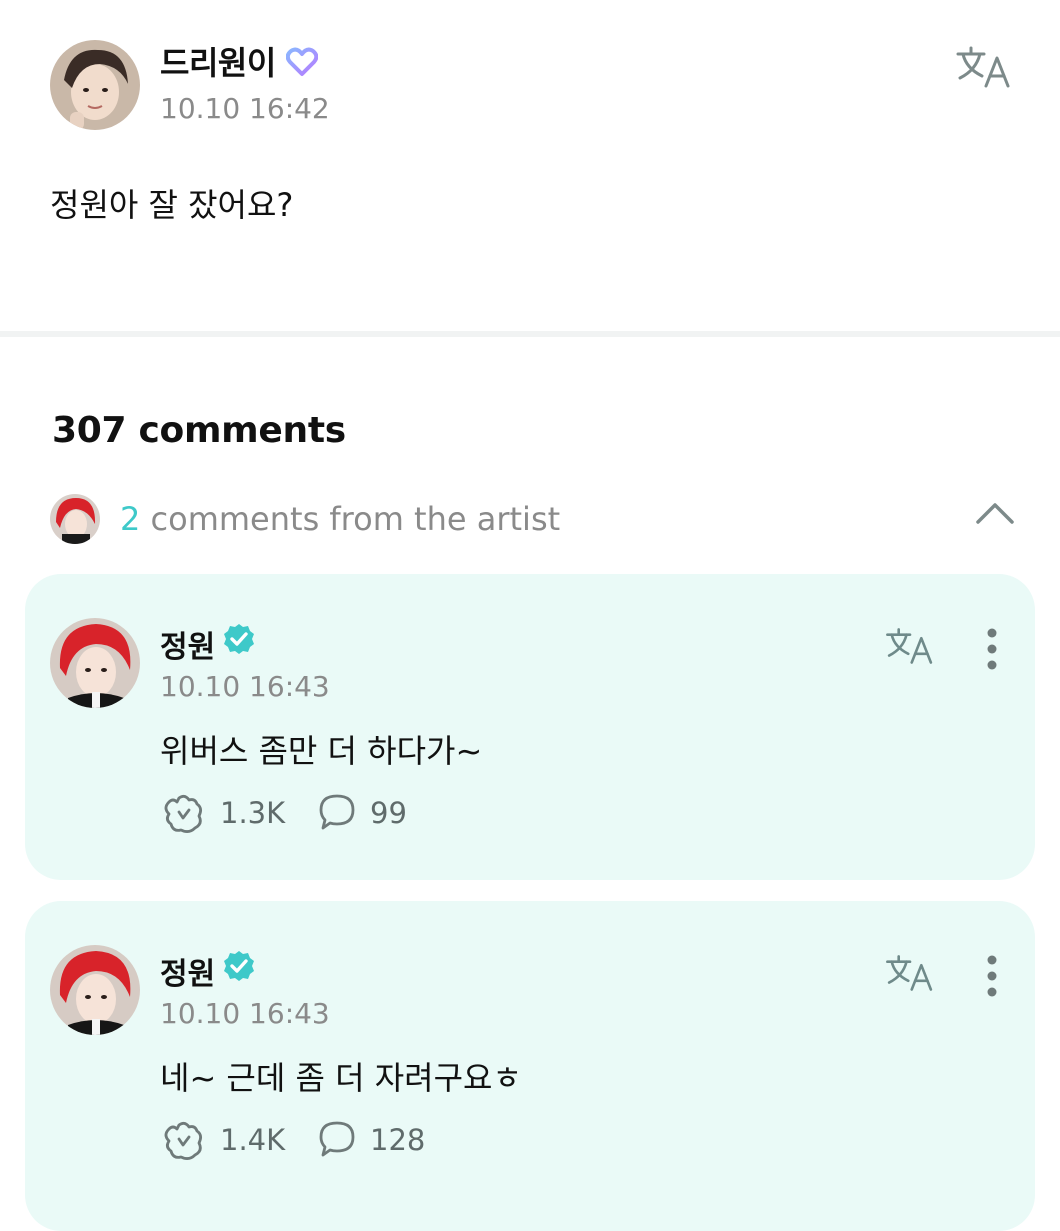 This screenshot has height=1231, width=1060. I want to click on post-timestamp: 10.10 16:42, so click(245, 108).